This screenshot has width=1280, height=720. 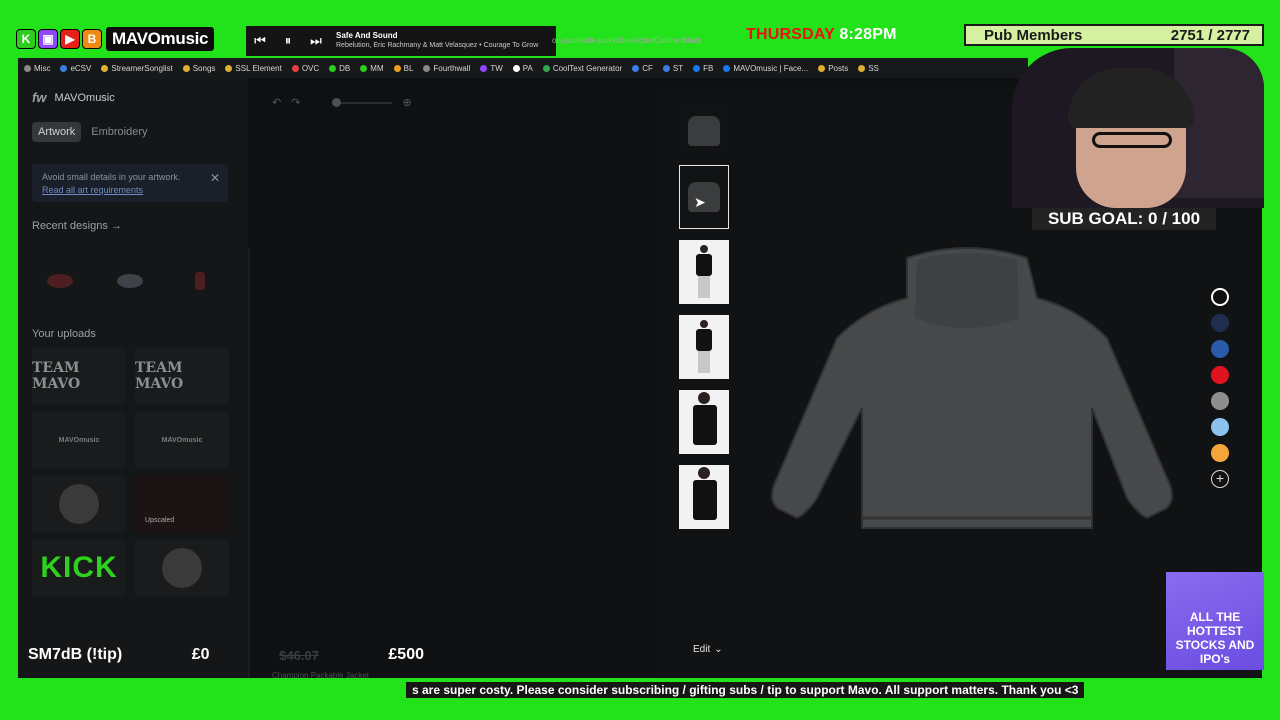 What do you see at coordinates (406, 102) in the screenshot?
I see `zoom-in-icon: ⊕` at bounding box center [406, 102].